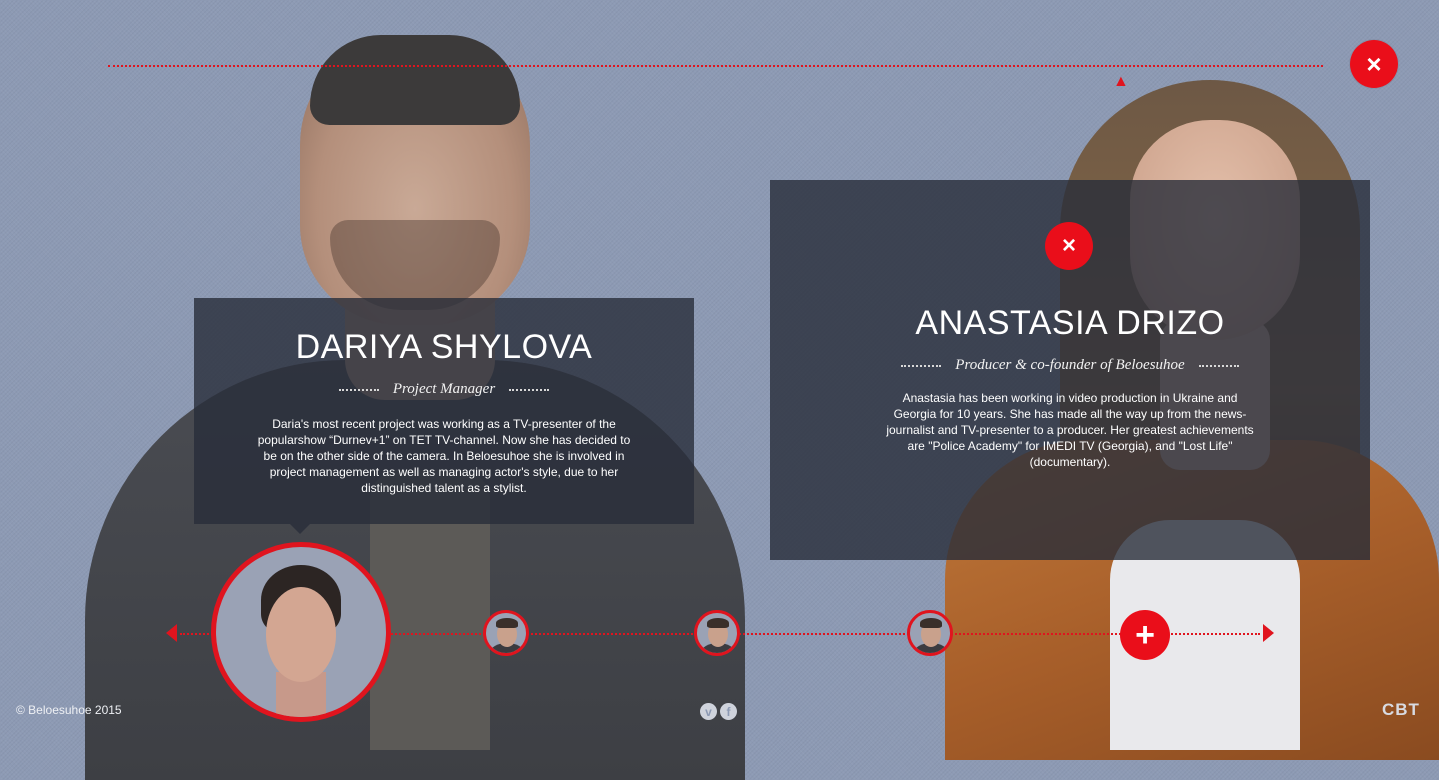  I want to click on team-thumb-active, so click(301, 632).